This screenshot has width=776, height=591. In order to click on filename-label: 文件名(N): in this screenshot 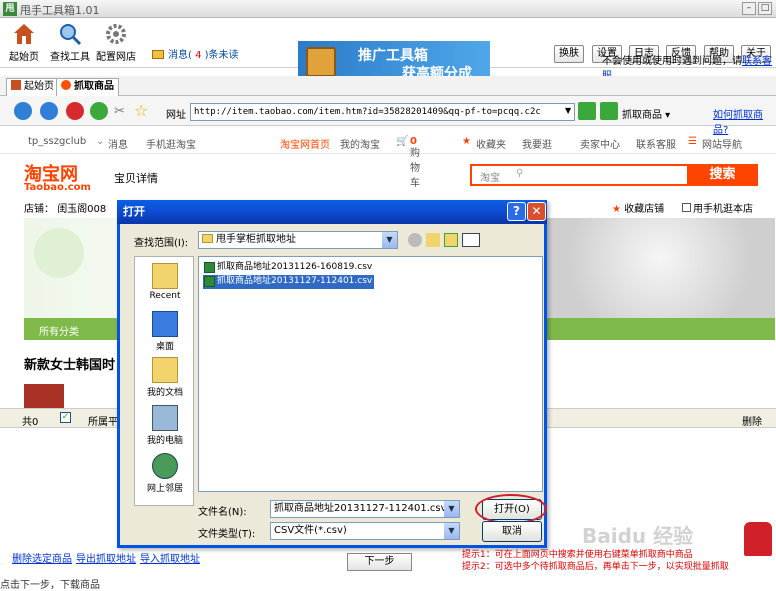, I will do `click(222, 512)`.